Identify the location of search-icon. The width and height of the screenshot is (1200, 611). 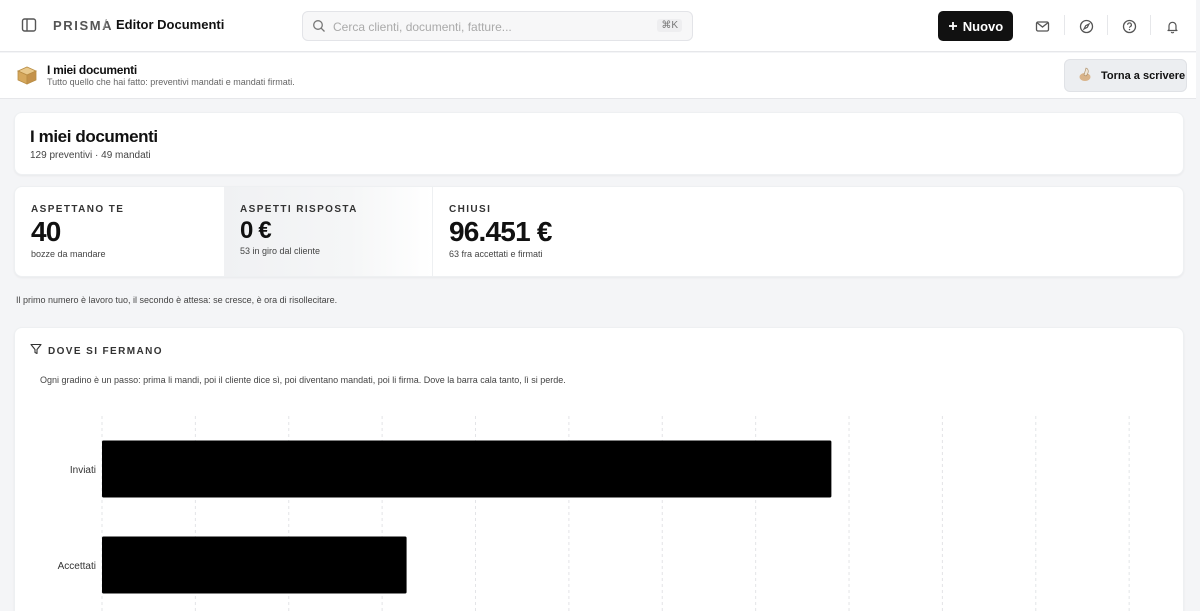
(319, 28).